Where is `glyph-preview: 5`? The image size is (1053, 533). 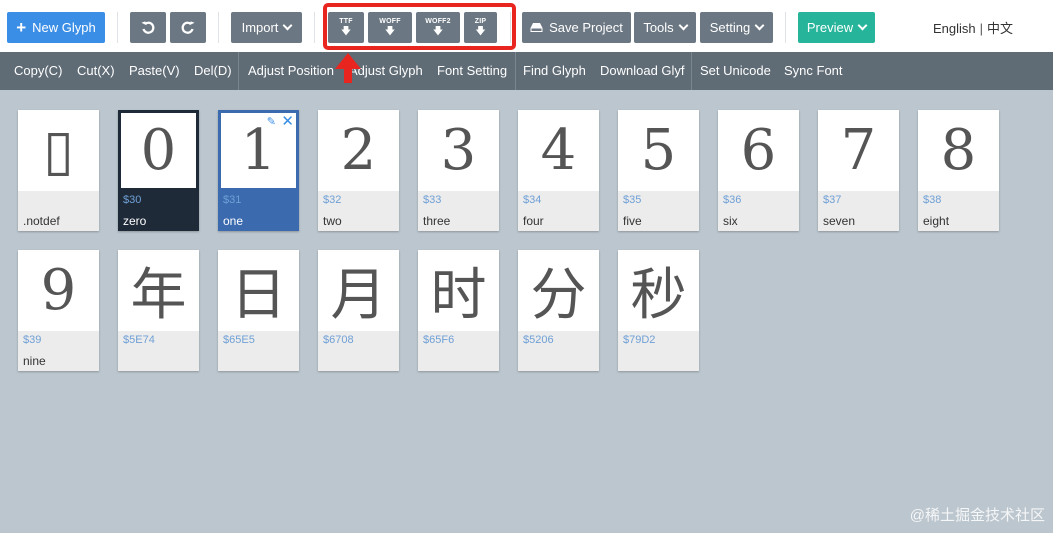
glyph-preview: 5 is located at coordinates (658, 150).